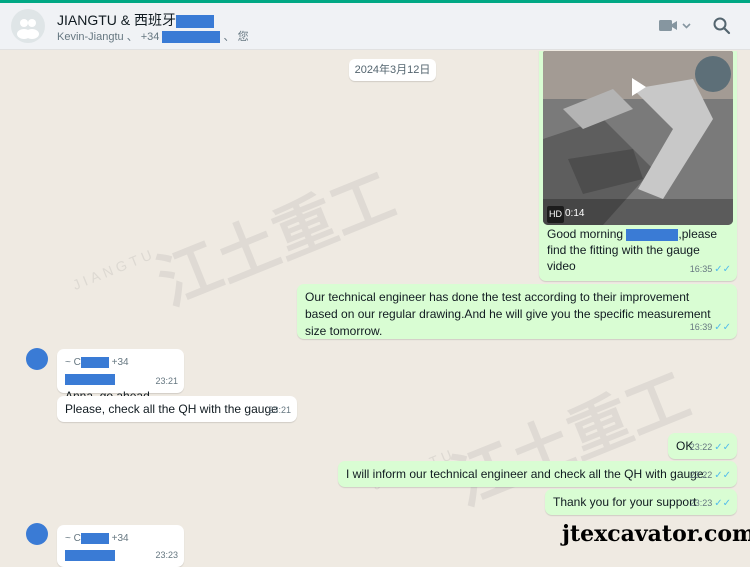 This screenshot has height=567, width=750. Describe the element at coordinates (575, 213) in the screenshot. I see `video-duration: 0:14` at that location.